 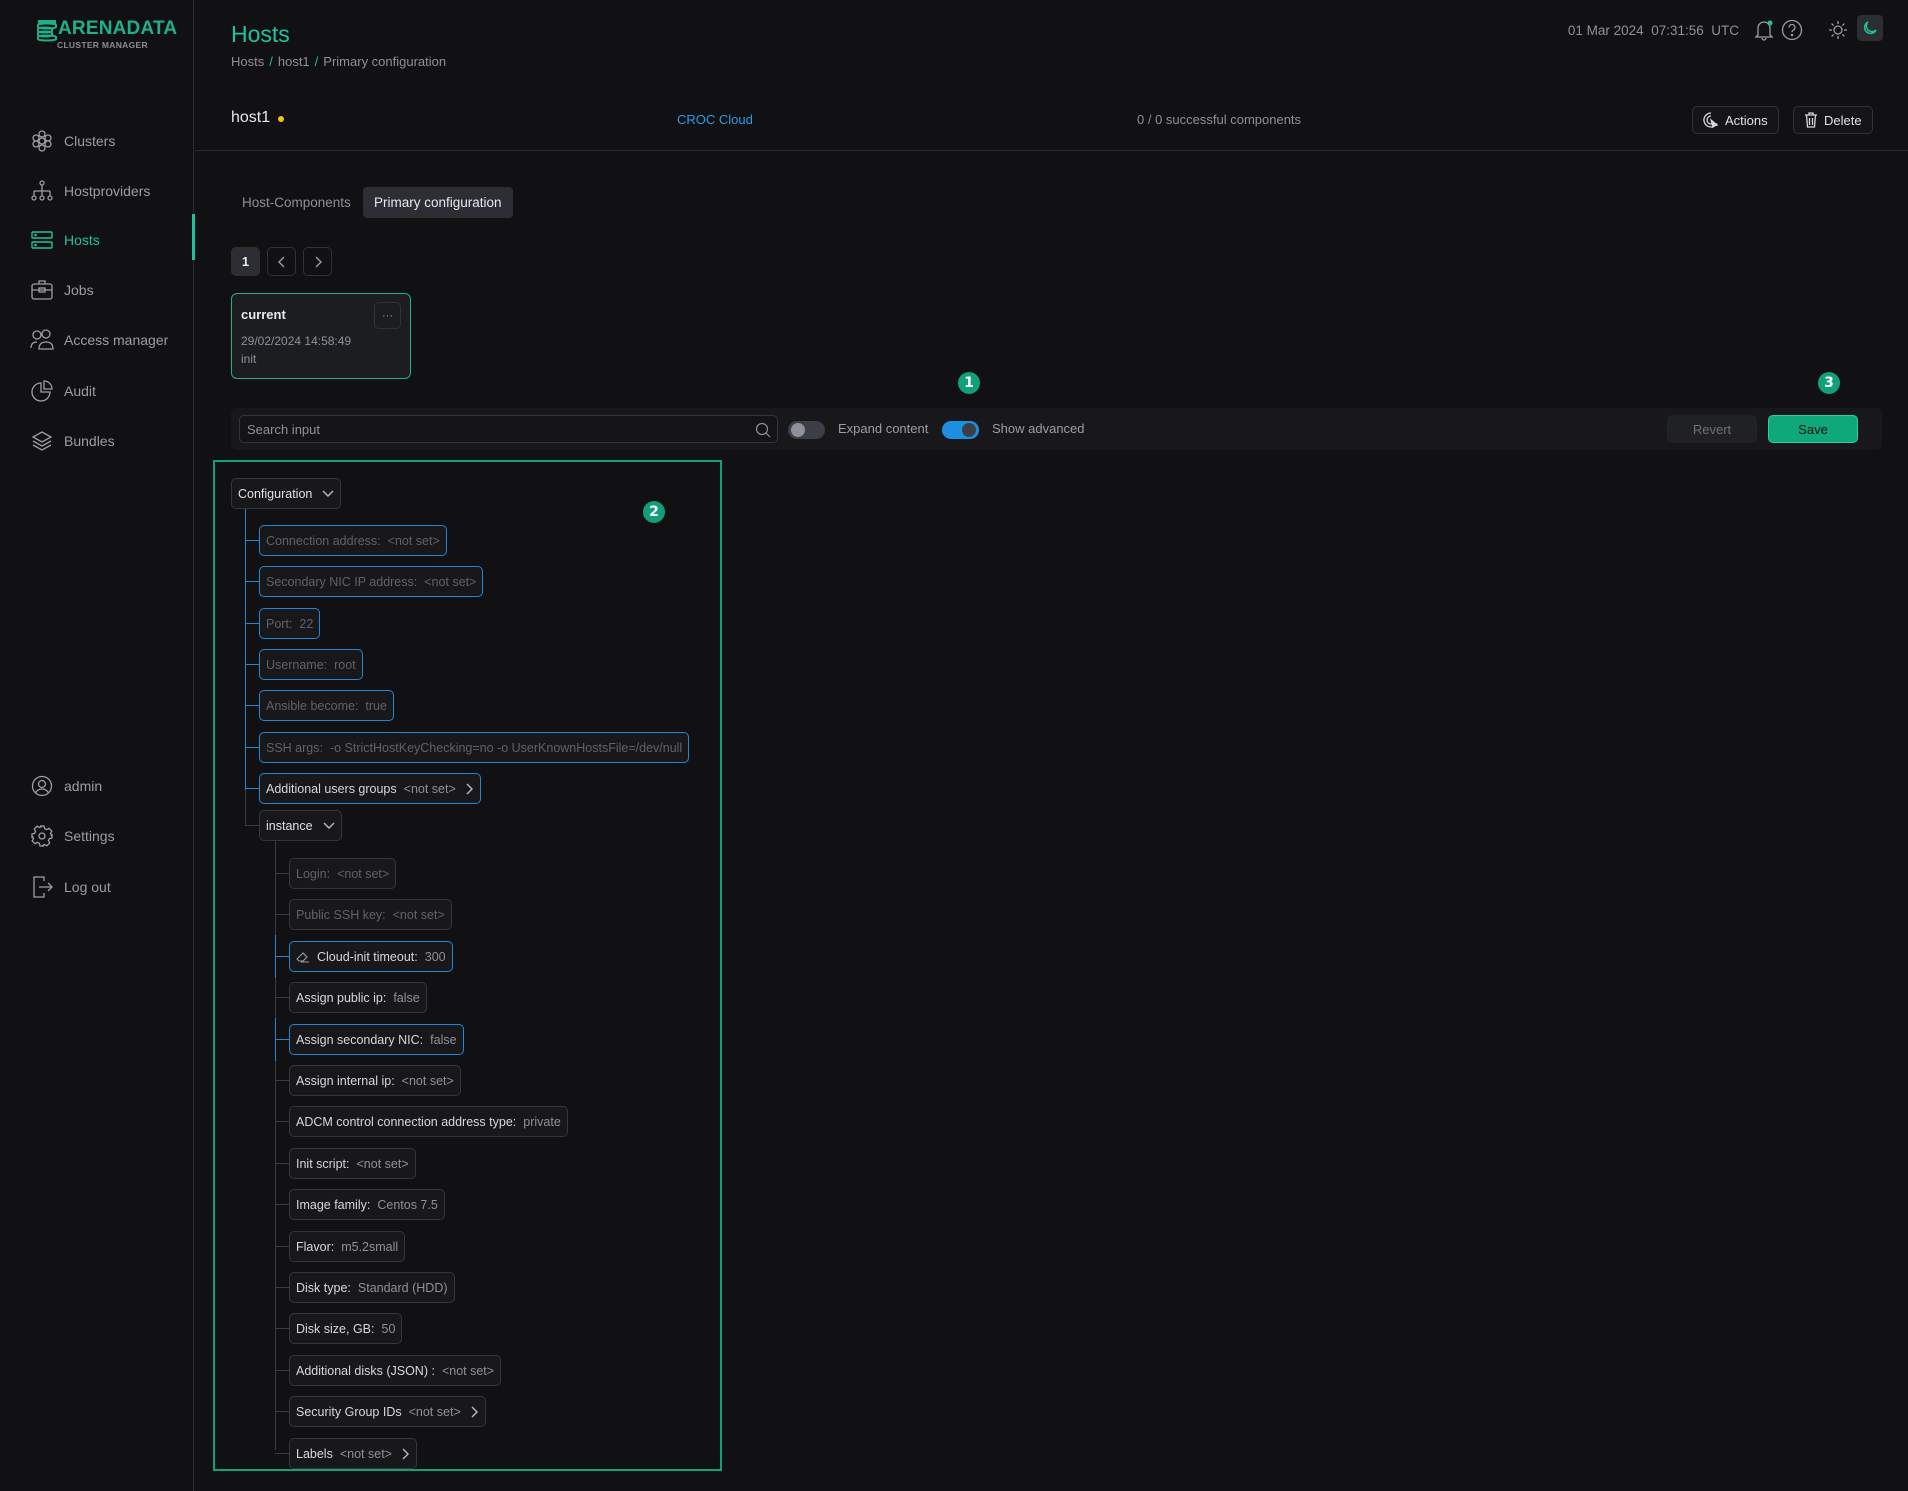 I want to click on sidebar-item-hostproviders: Hostproviders, so click(x=97, y=191).